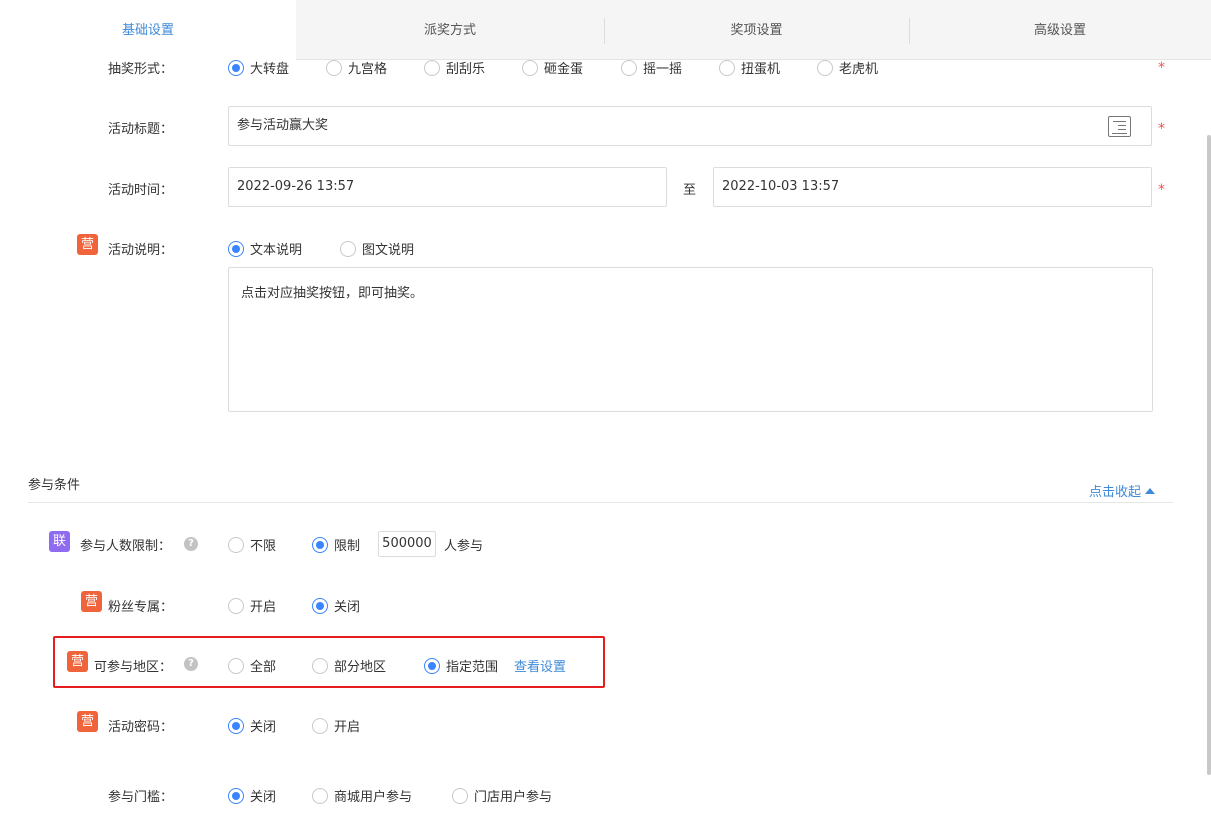 The height and width of the screenshot is (831, 1211). Describe the element at coordinates (252, 795) in the screenshot. I see `threshold-option-off: 关闭` at that location.